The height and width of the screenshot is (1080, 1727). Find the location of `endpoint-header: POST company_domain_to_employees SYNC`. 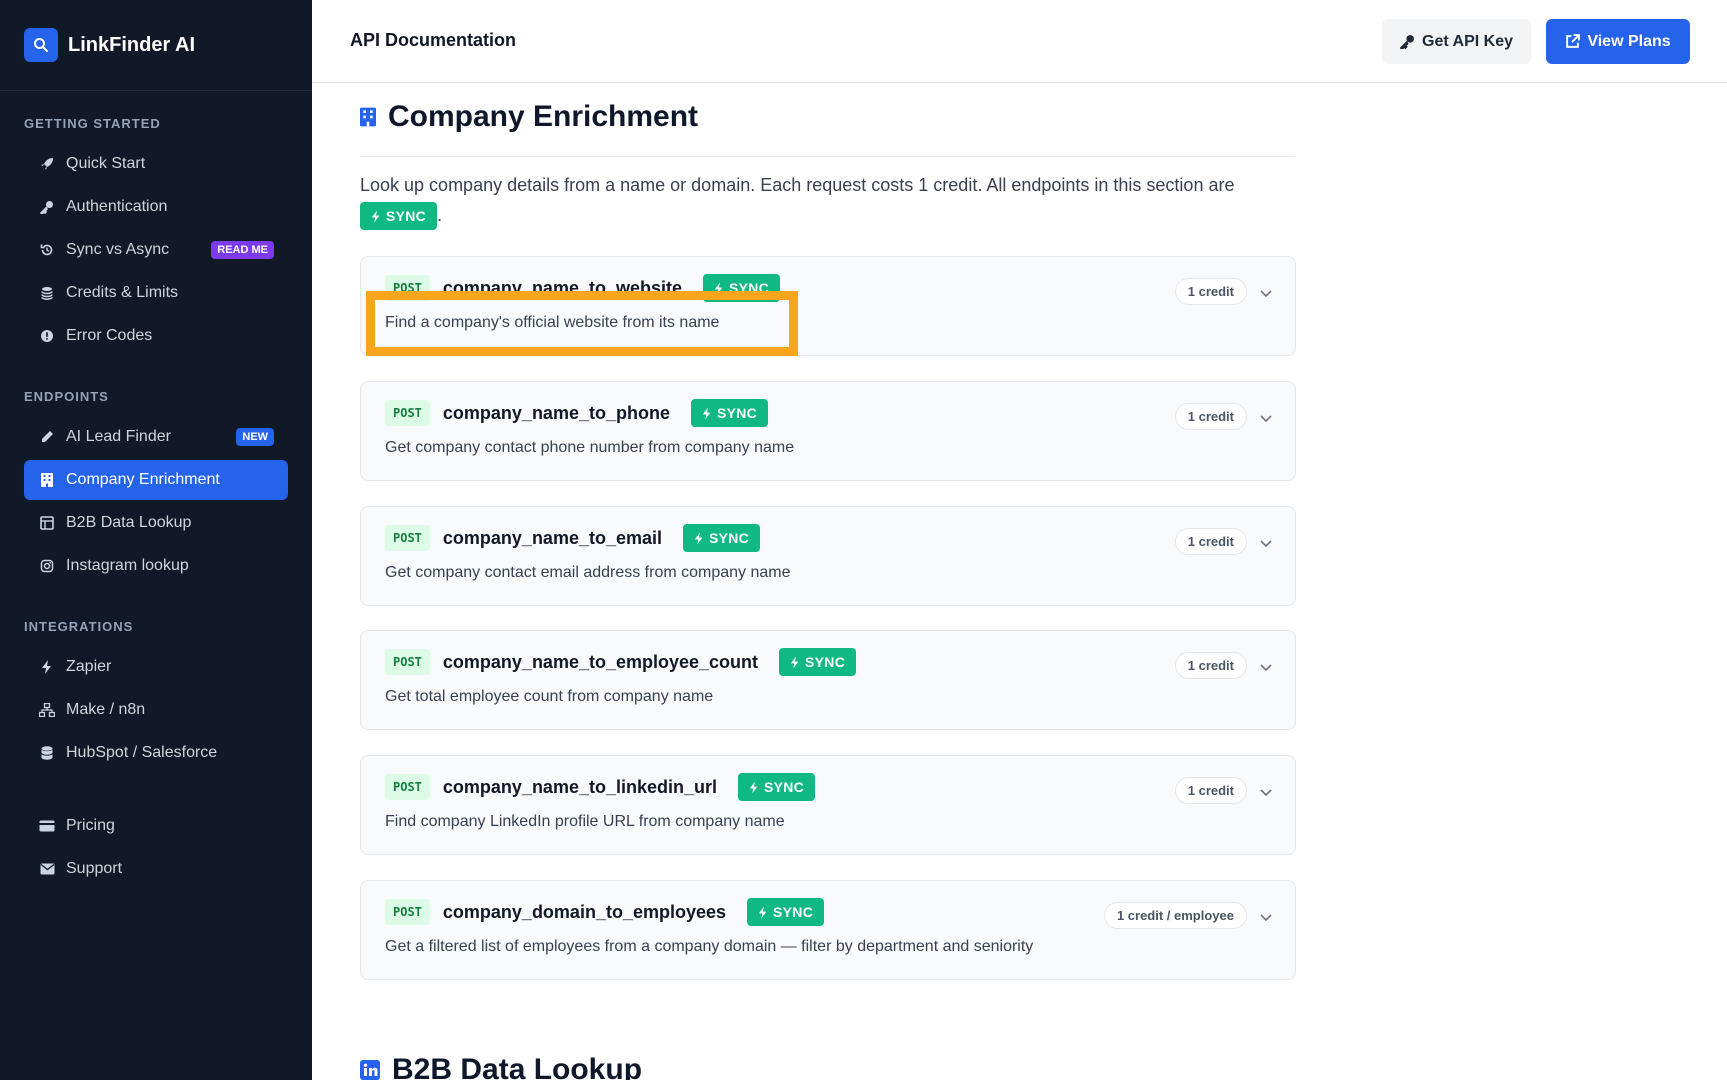

endpoint-header: POST company_domain_to_employees SYNC is located at coordinates (605, 912).